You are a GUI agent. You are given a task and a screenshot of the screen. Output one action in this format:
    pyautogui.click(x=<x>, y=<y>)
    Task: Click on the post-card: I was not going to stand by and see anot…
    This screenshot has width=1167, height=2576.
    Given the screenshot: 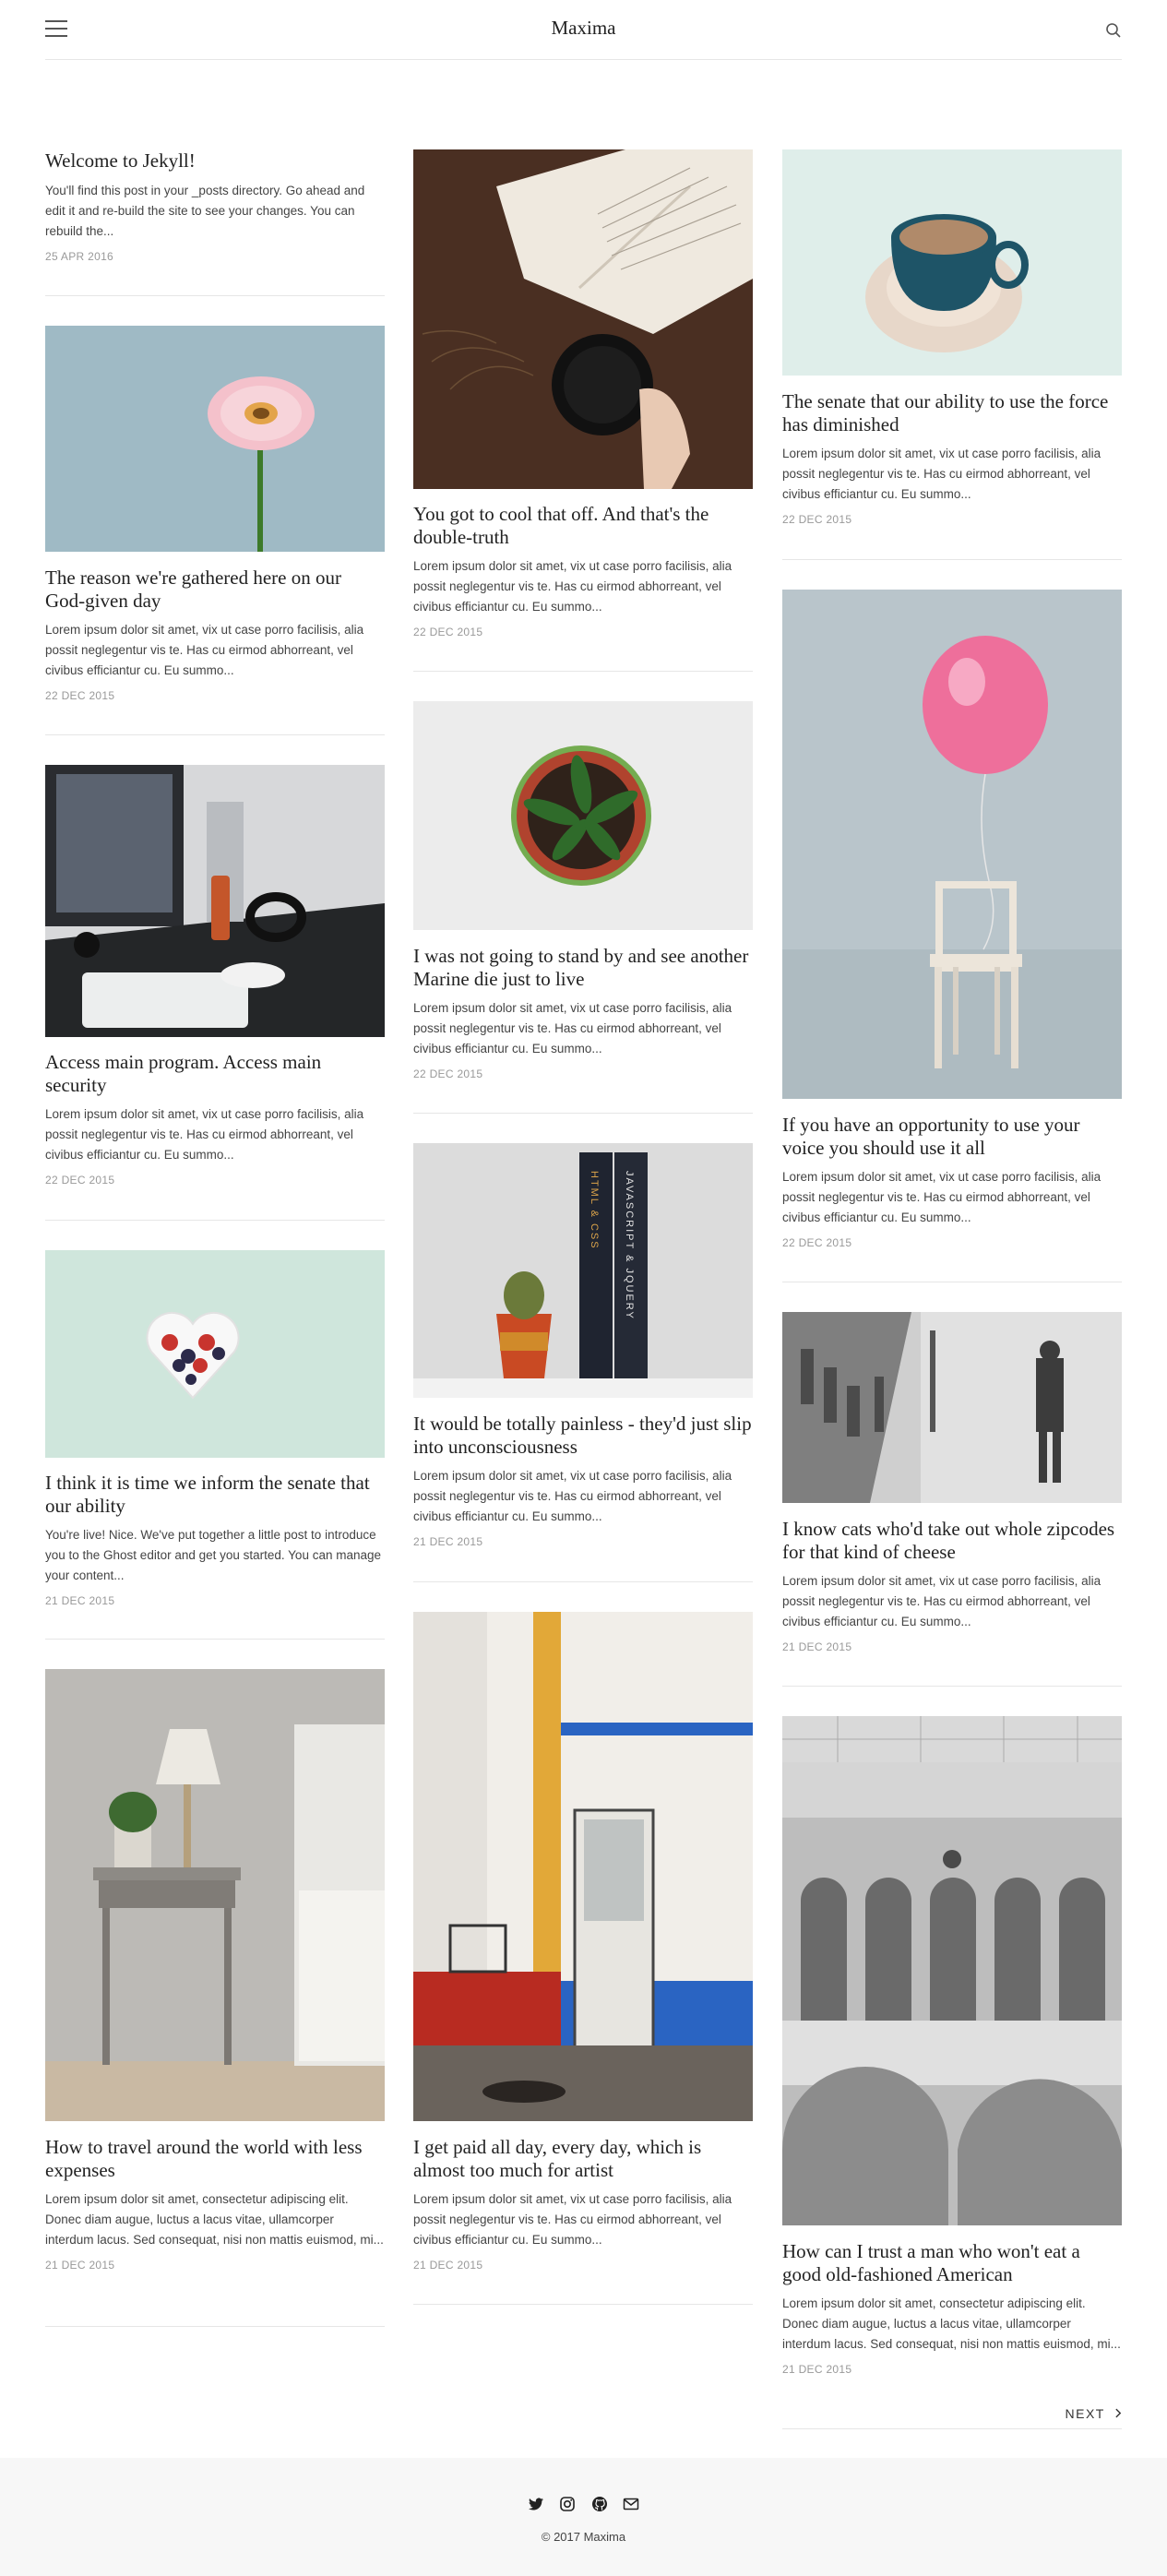 What is the action you would take?
    pyautogui.click(x=583, y=907)
    